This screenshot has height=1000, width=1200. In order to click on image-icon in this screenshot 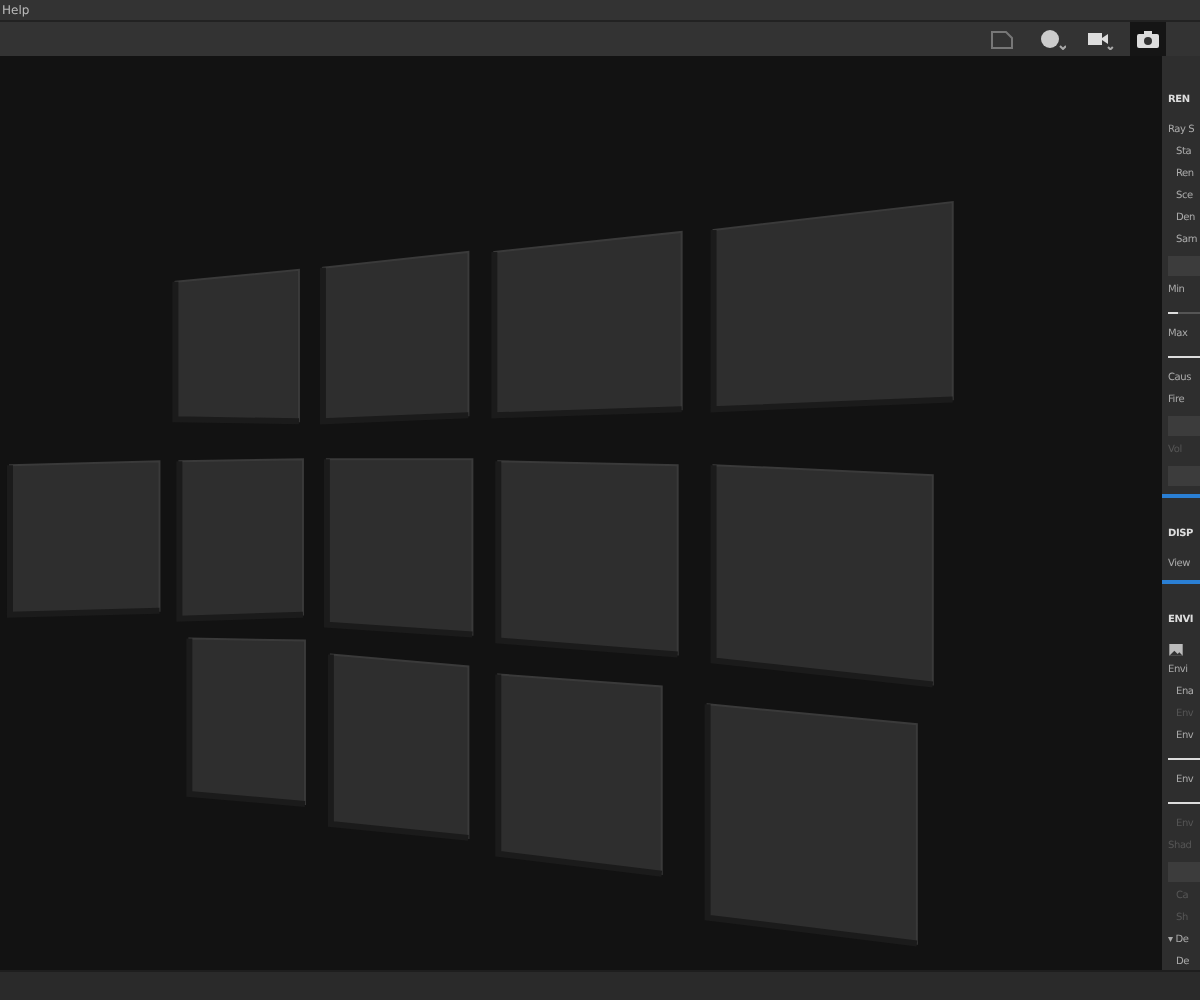, I will do `click(1176, 650)`.